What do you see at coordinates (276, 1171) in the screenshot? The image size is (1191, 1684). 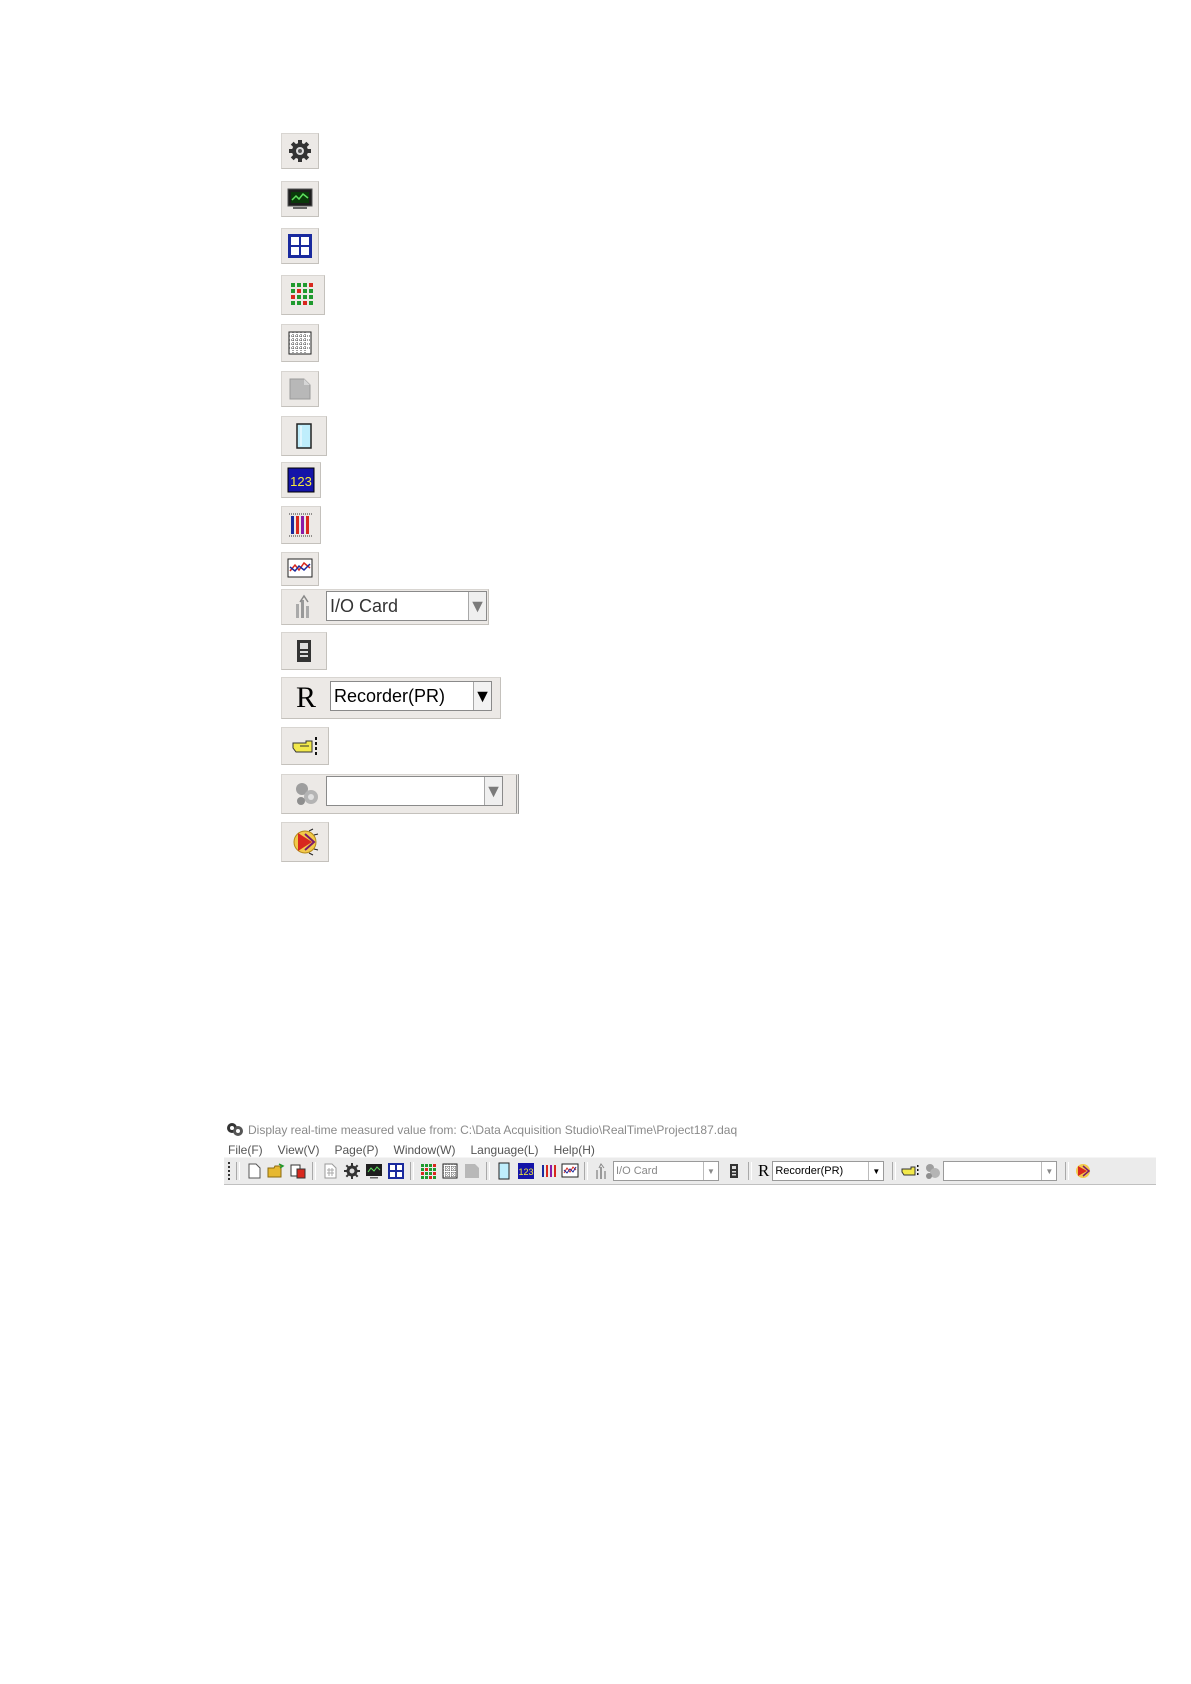 I see `open-folder-icon` at bounding box center [276, 1171].